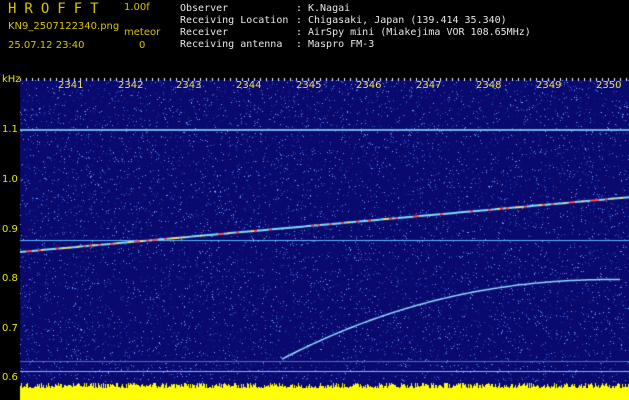 Image resolution: width=629 pixels, height=400 pixels. I want to click on version-label: 1.00f, so click(137, 7).